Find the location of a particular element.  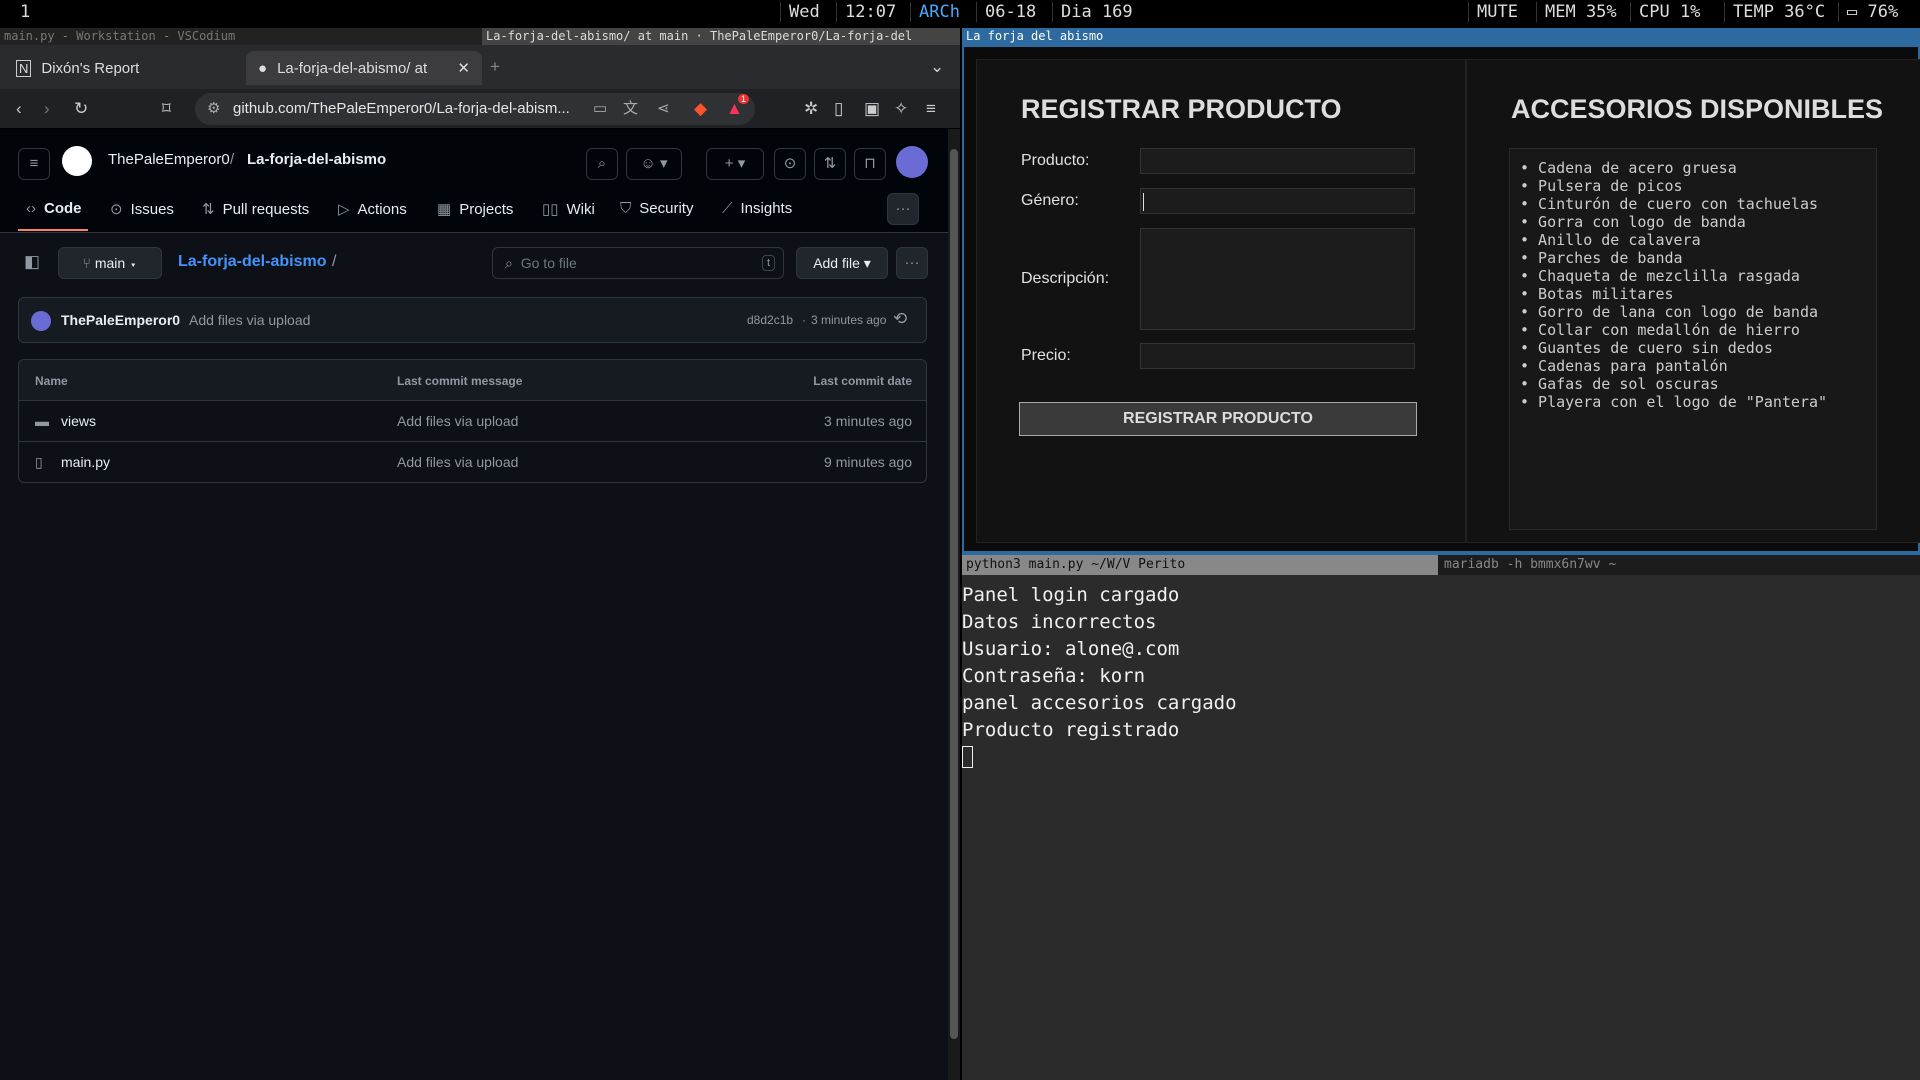

cpu-status: CPU 1% is located at coordinates (1669, 12).